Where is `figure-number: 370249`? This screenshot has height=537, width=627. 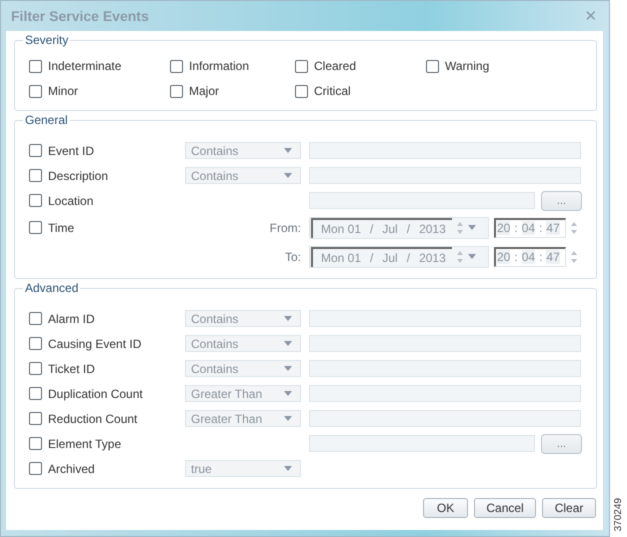
figure-number: 370249 is located at coordinates (618, 514).